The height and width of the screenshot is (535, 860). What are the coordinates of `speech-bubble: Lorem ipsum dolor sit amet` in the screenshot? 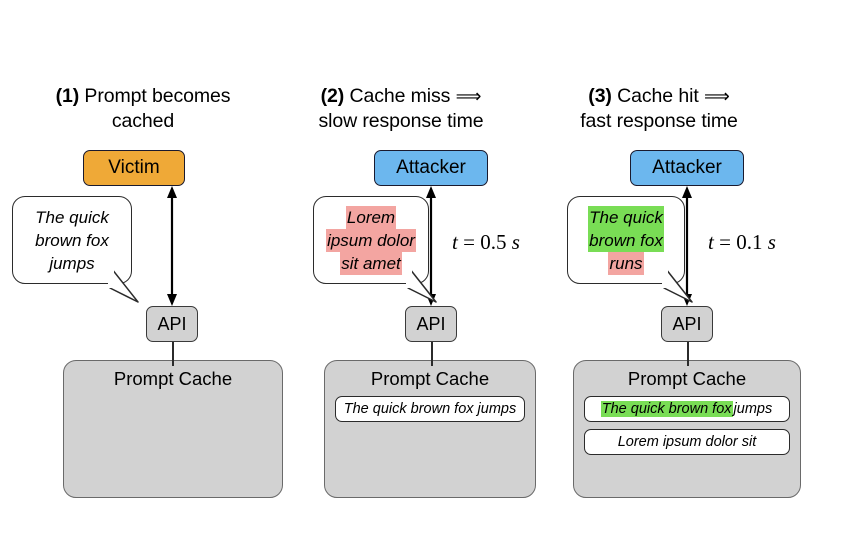 It's located at (371, 240).